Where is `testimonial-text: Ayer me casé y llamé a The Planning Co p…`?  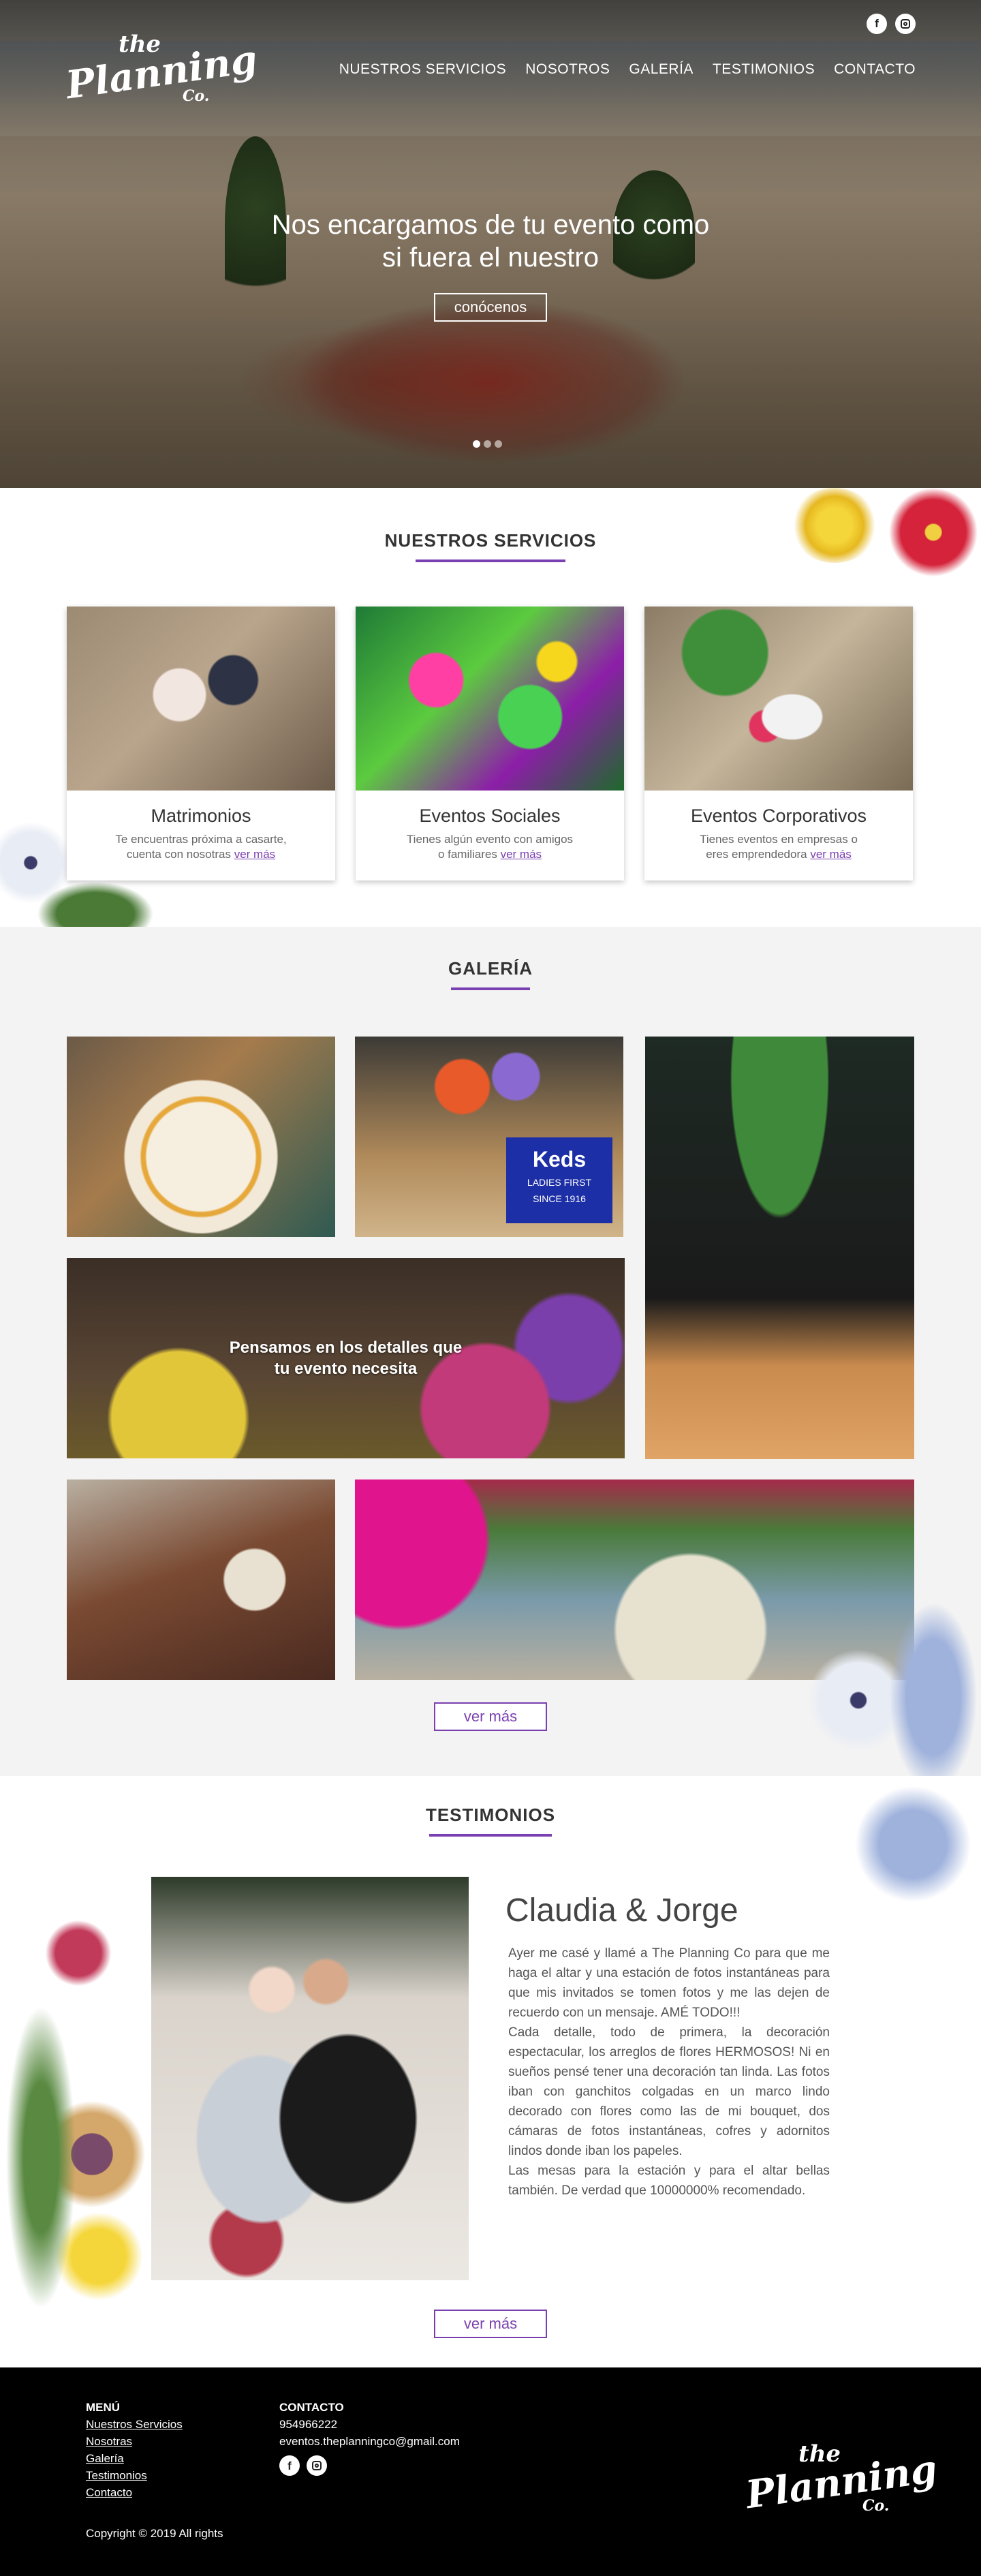 testimonial-text: Ayer me casé y llamé a The Planning Co p… is located at coordinates (669, 2072).